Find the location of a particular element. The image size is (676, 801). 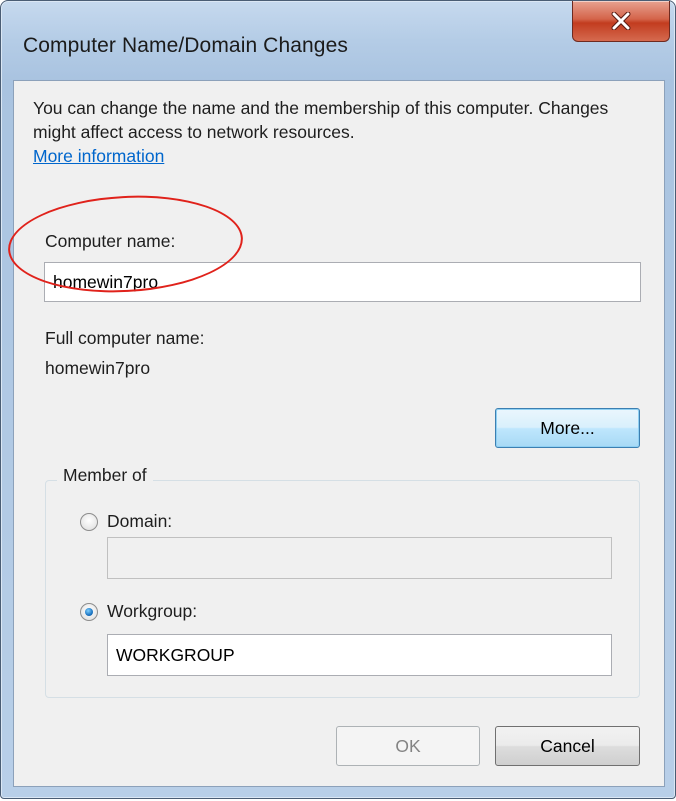

close-button is located at coordinates (621, 21).